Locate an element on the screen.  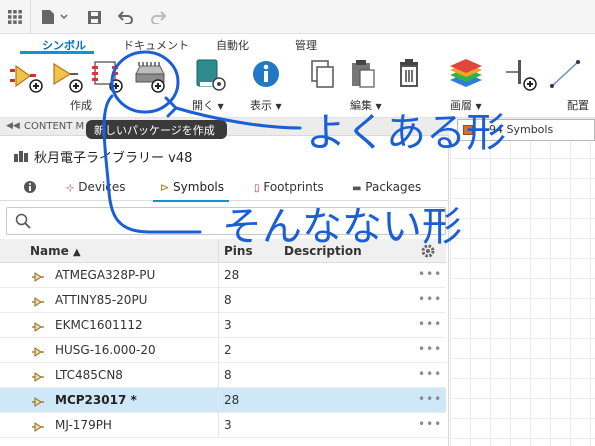
tab-devices-label: Devices is located at coordinates (102, 187).